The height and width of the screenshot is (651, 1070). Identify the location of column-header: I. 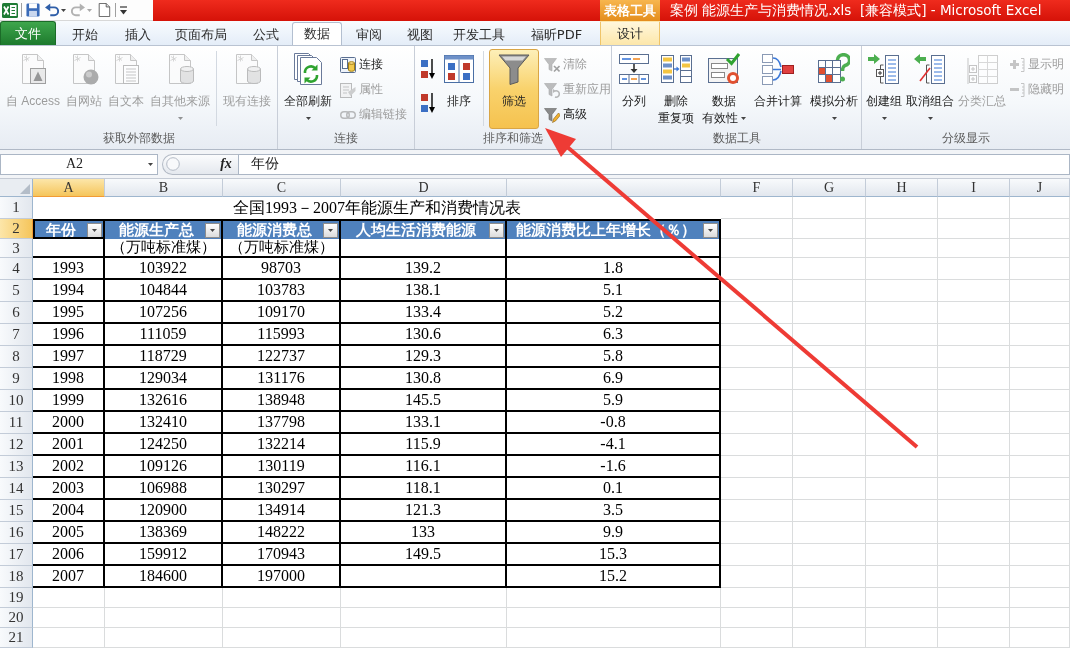
(974, 188).